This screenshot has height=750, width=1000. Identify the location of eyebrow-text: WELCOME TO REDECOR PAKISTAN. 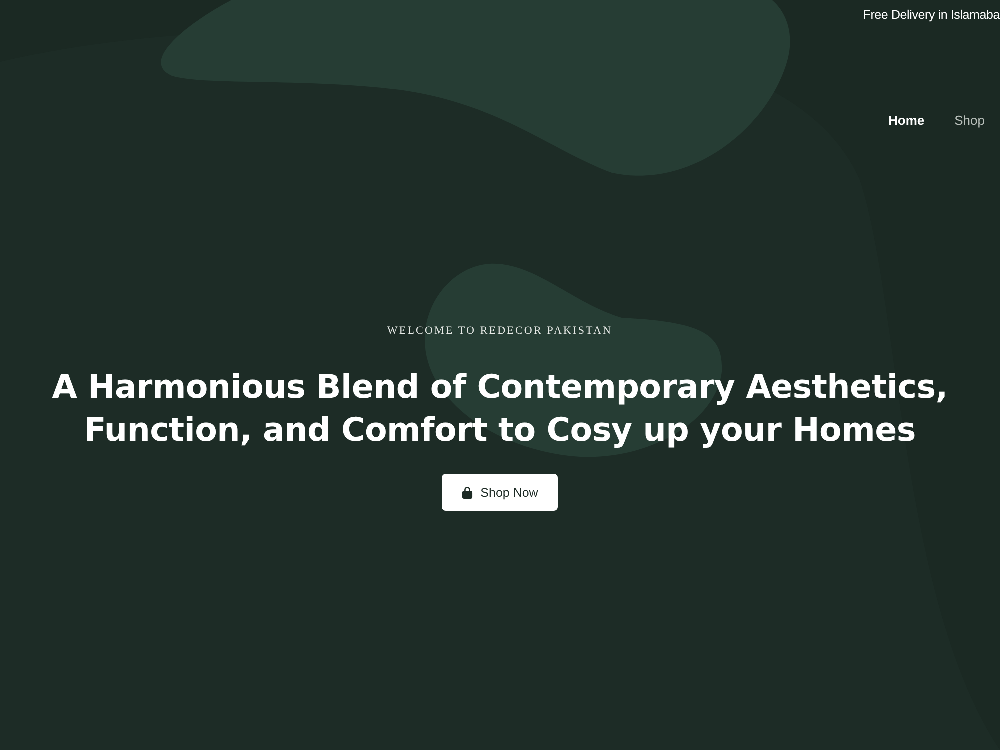
(500, 331).